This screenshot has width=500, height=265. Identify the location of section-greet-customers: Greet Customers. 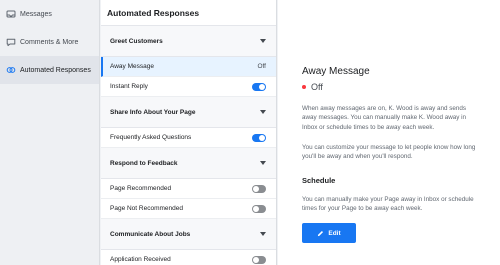
(188, 41).